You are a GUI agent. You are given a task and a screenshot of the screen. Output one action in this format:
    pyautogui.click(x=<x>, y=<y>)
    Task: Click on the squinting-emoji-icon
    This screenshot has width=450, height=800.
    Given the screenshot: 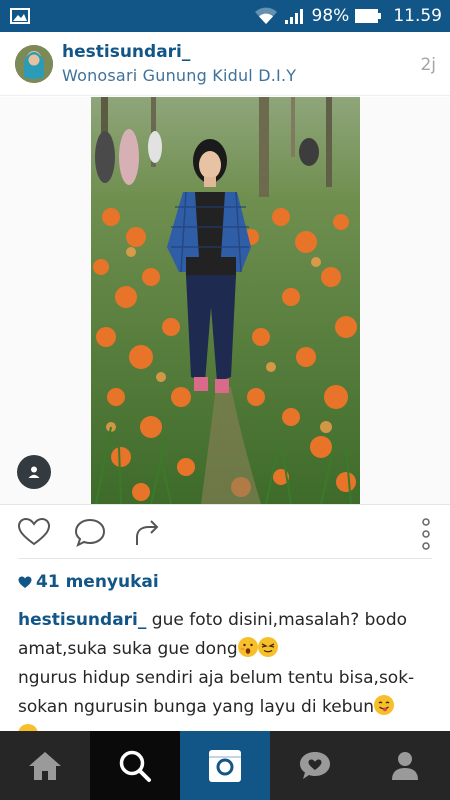 What is the action you would take?
    pyautogui.click(x=267, y=647)
    